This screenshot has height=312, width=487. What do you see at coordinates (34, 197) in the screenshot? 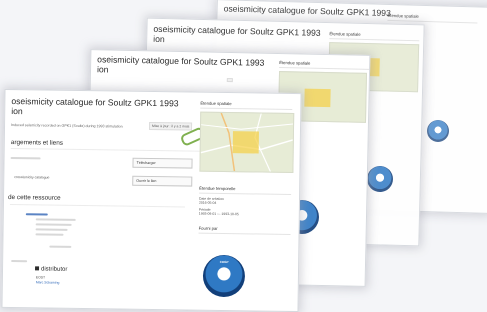
I see `about-section-title: de cette ressource` at bounding box center [34, 197].